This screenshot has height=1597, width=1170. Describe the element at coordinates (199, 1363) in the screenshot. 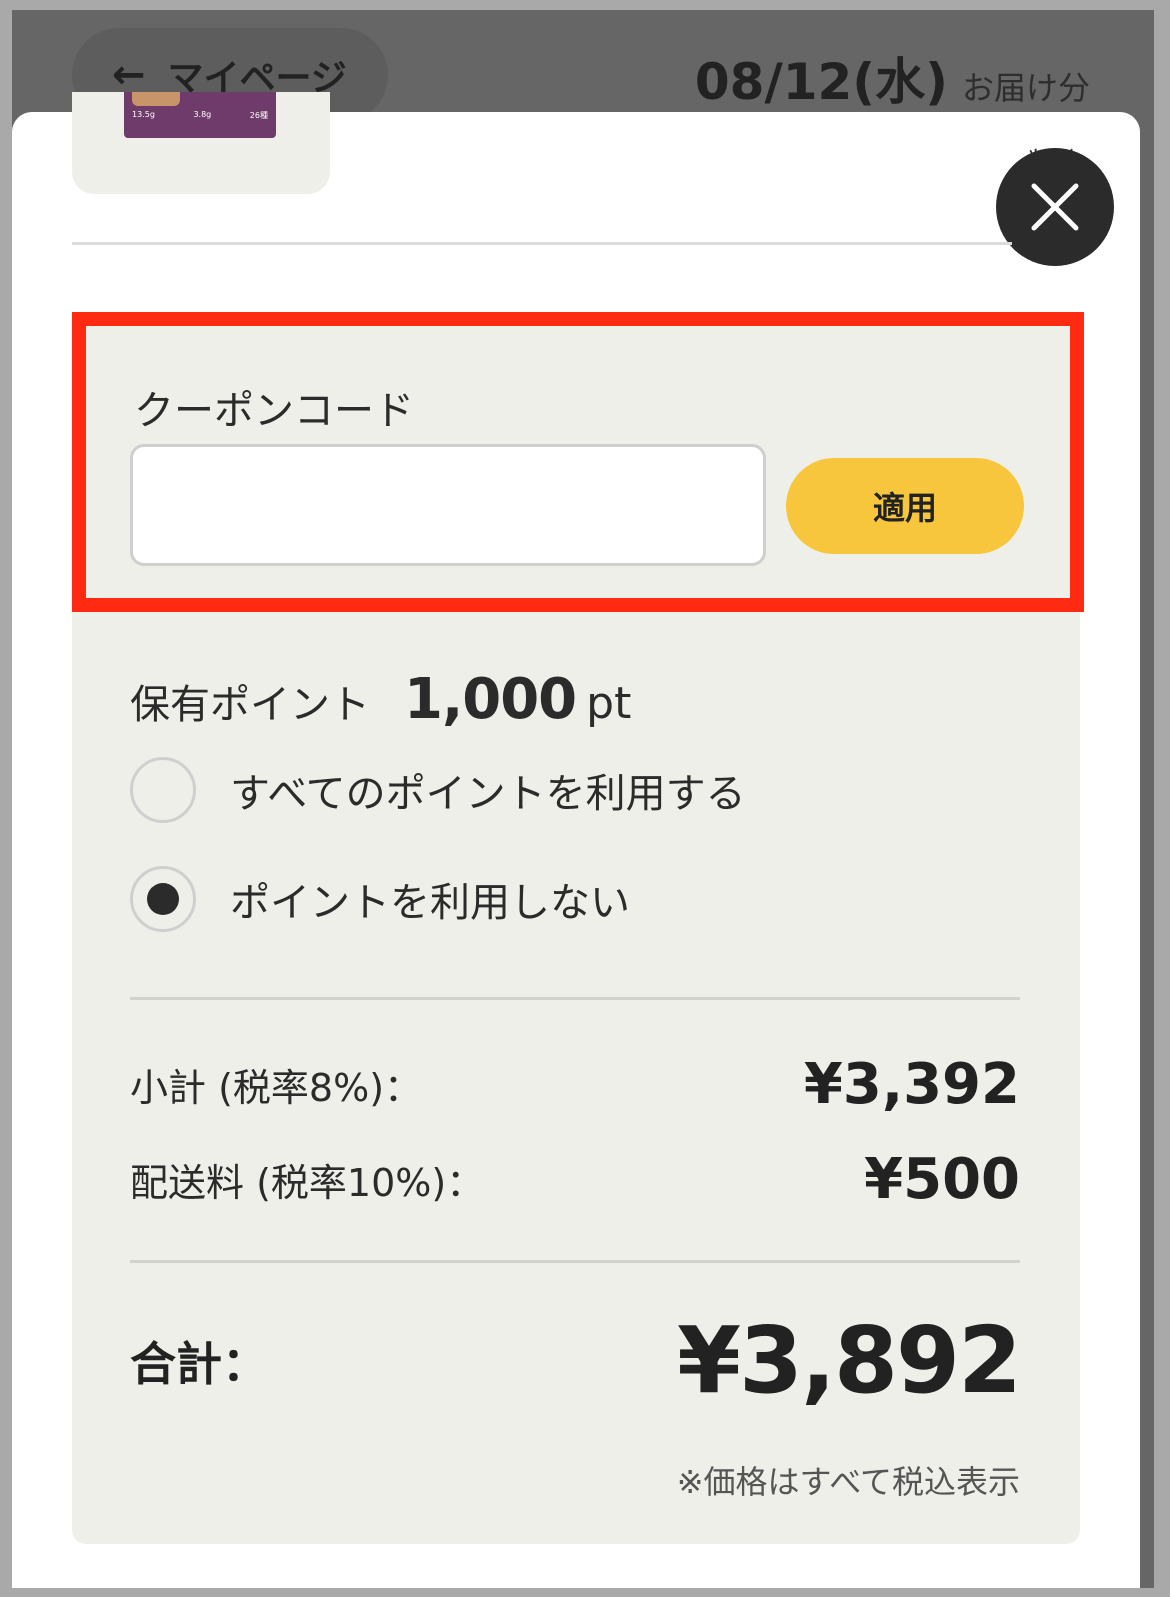

I see `total-label: 合計：` at that location.